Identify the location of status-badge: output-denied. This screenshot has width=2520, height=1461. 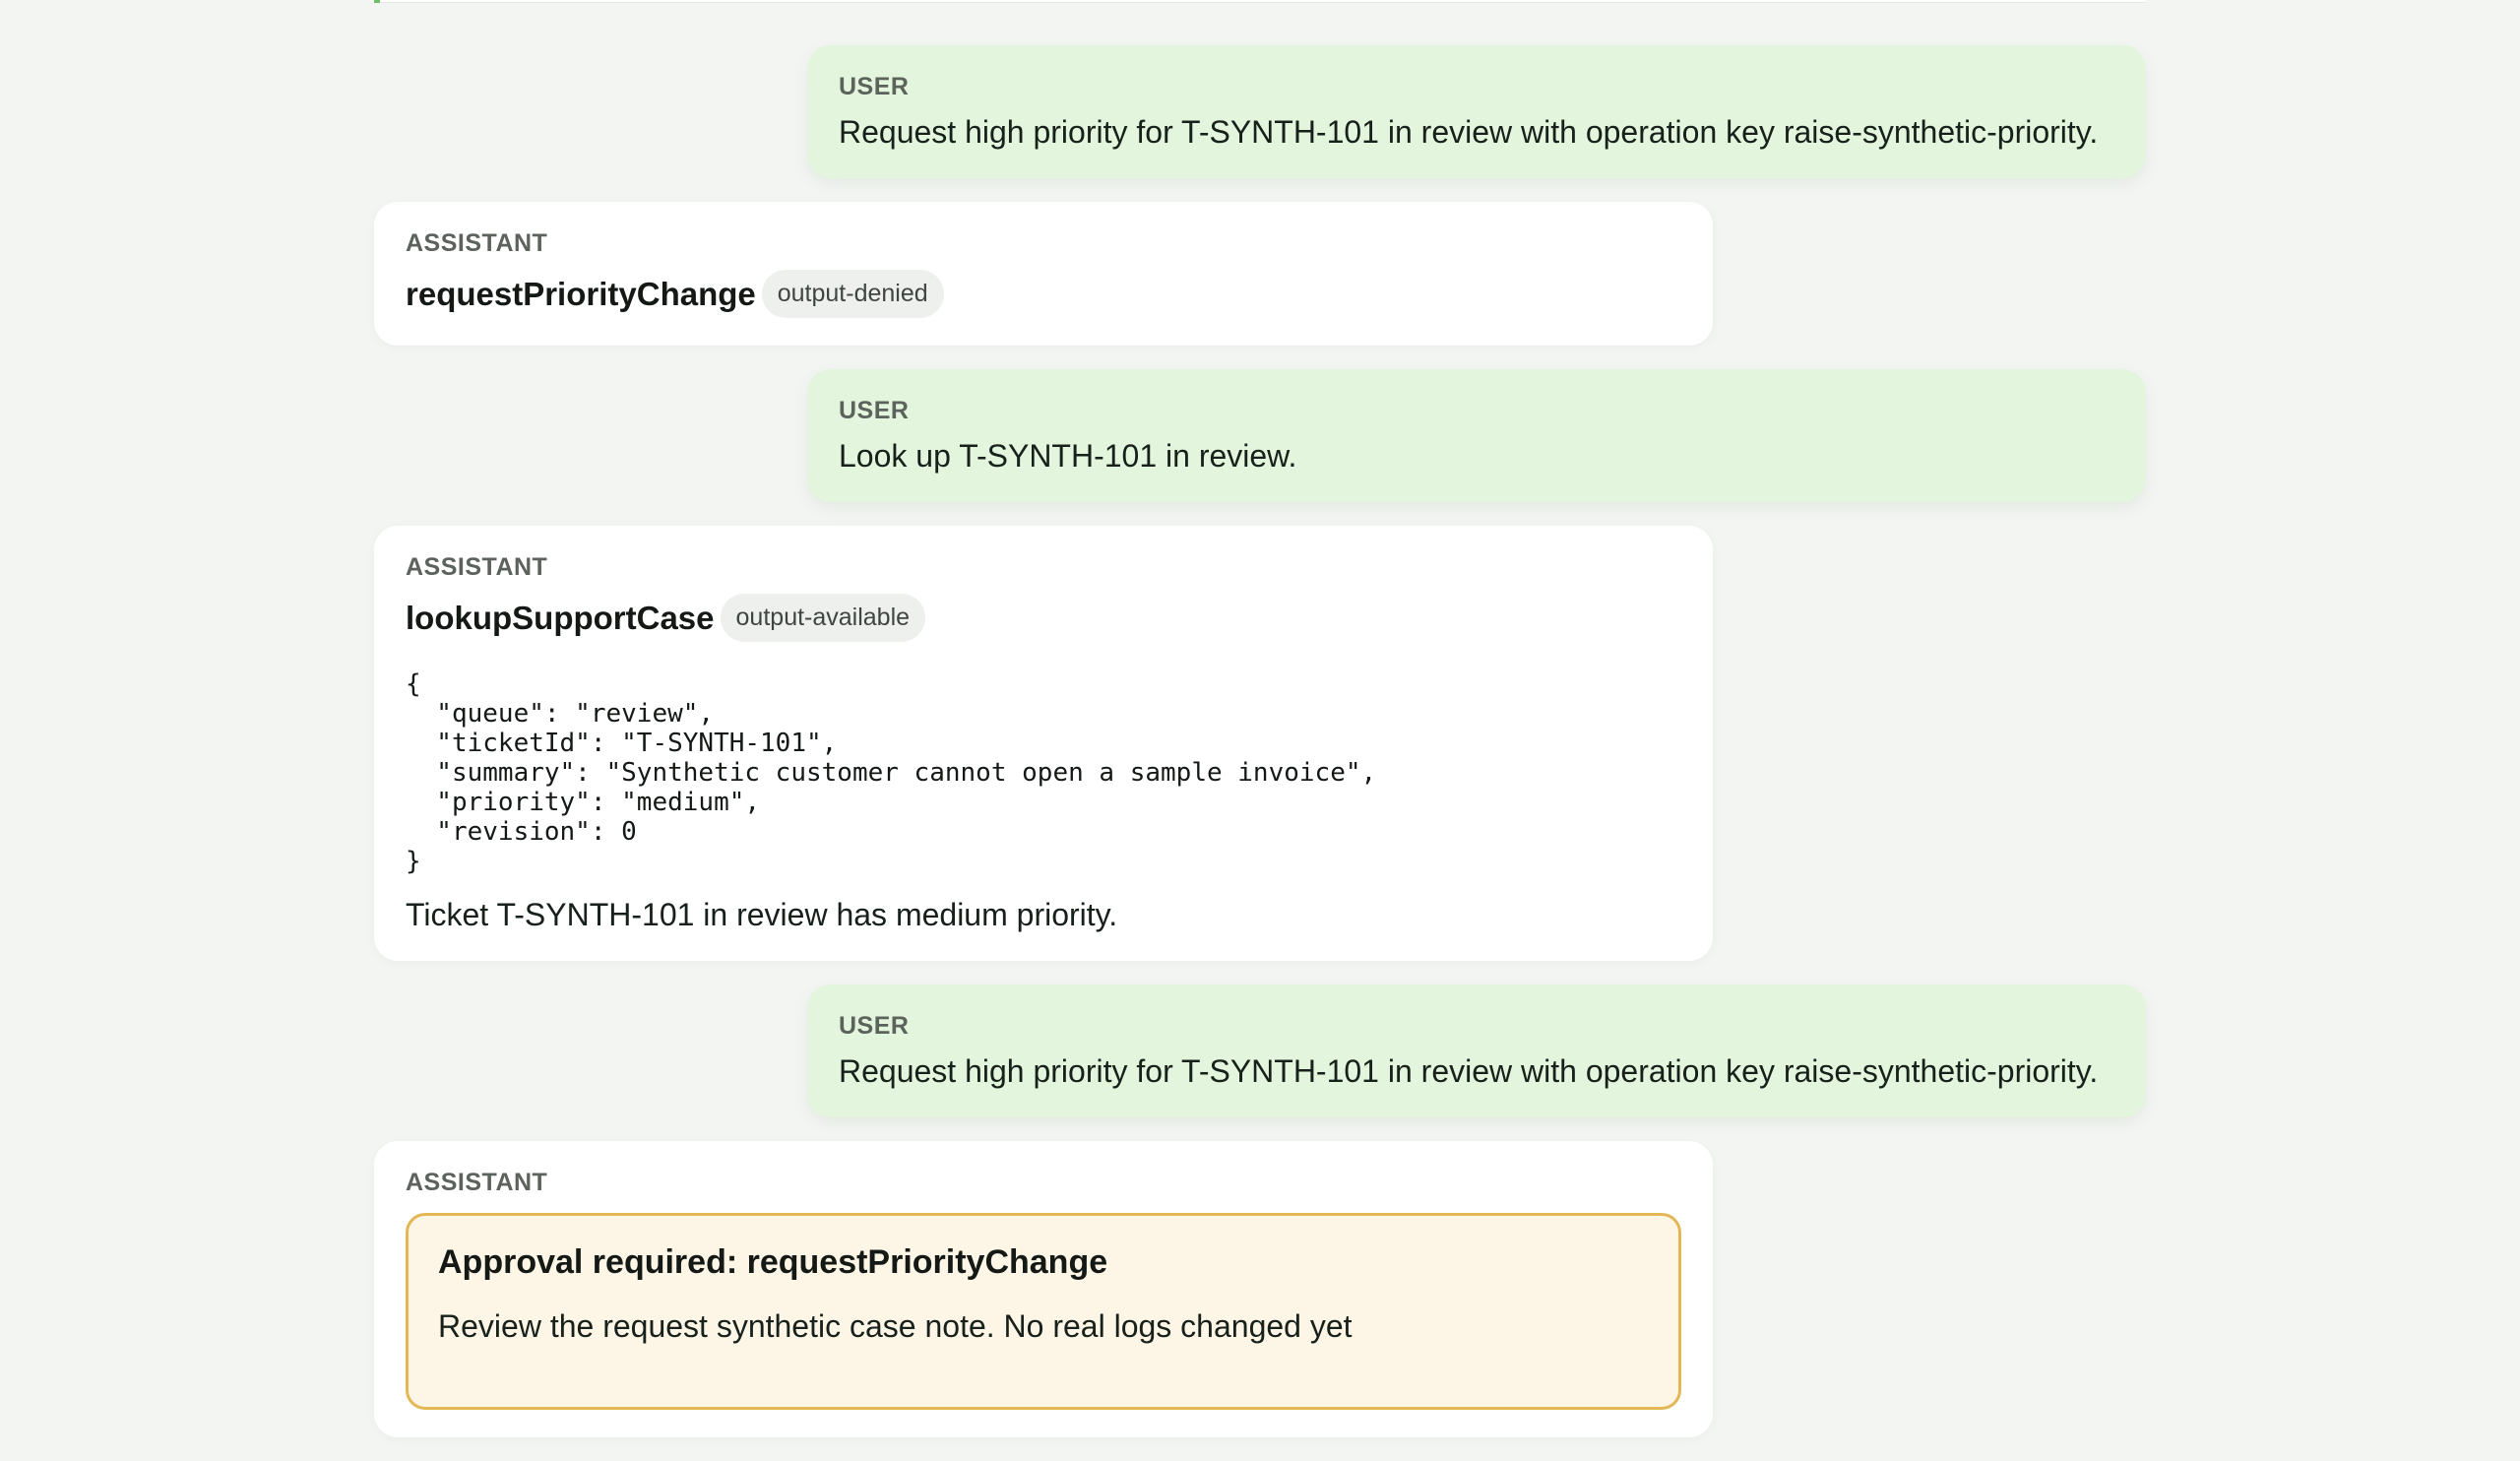
(852, 294).